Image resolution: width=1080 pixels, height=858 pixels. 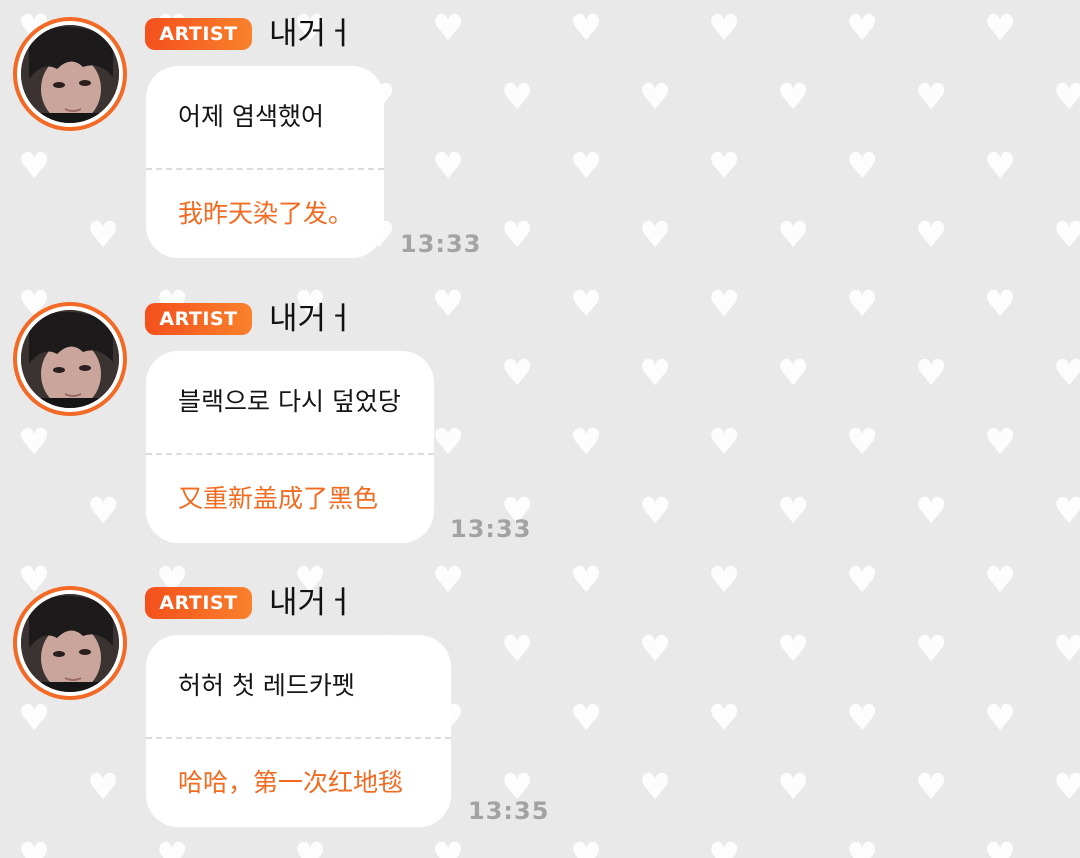 What do you see at coordinates (290, 447) in the screenshot?
I see `message-bubble: 블랙으로 다시 덮었당 又重新盖成了黑色` at bounding box center [290, 447].